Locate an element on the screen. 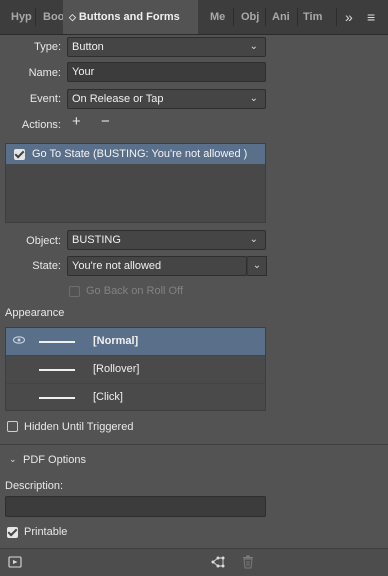 The height and width of the screenshot is (576, 388). tab-hyperlinks: Hyp is located at coordinates (22, 17).